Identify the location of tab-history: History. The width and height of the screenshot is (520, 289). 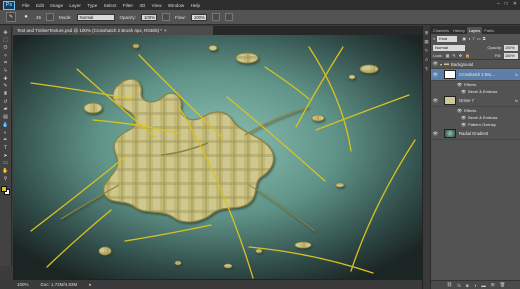
(459, 30).